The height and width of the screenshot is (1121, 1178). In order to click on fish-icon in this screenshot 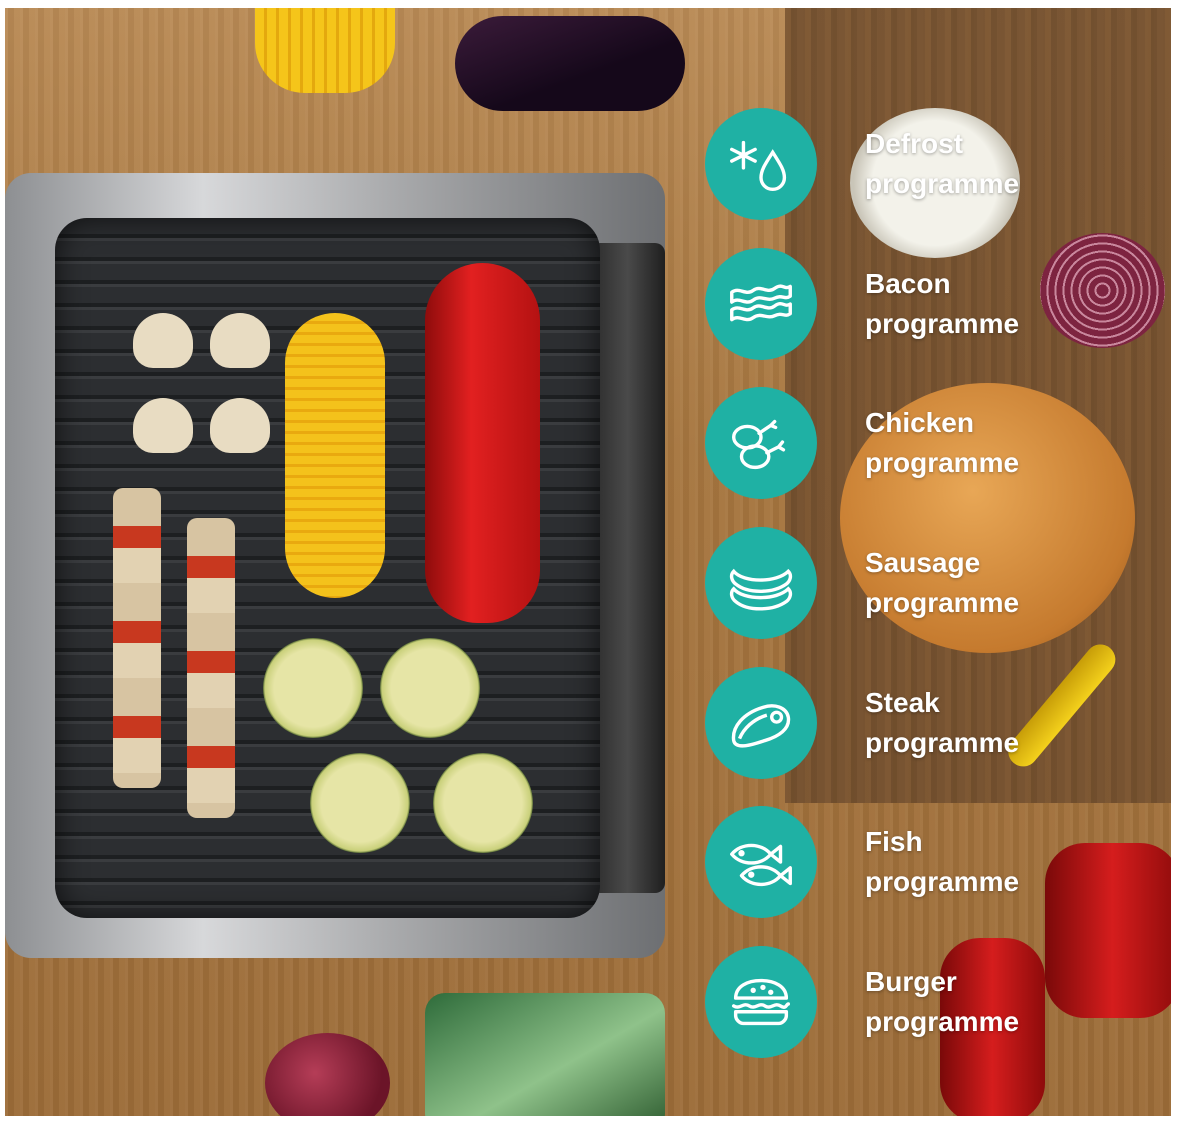, I will do `click(761, 862)`.